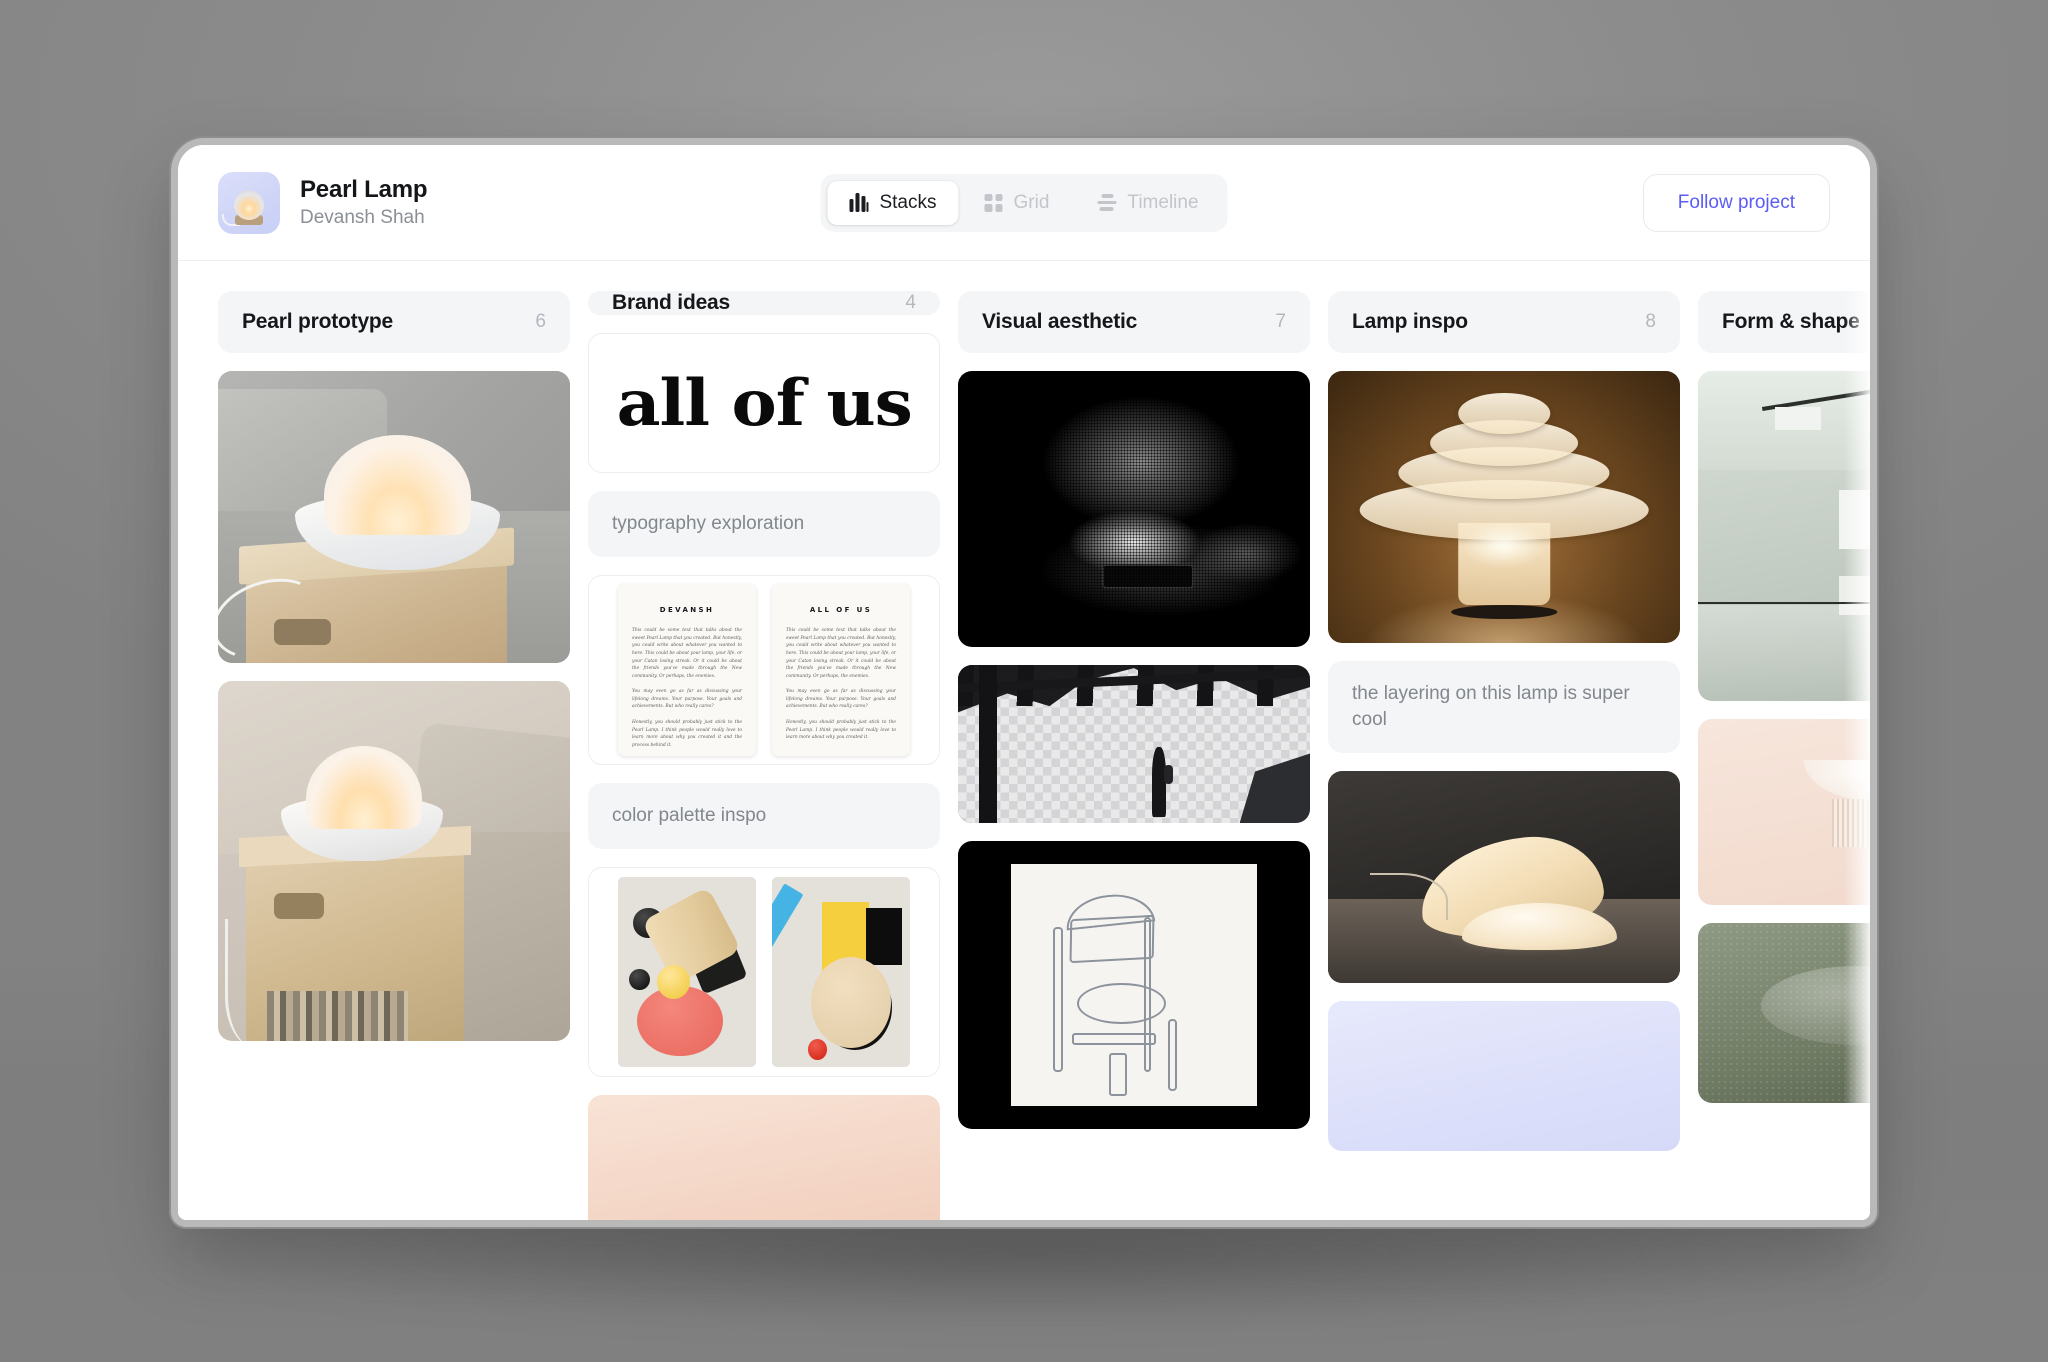 This screenshot has width=2048, height=1362. I want to click on card-note-color-palette: color palette inspo, so click(764, 816).